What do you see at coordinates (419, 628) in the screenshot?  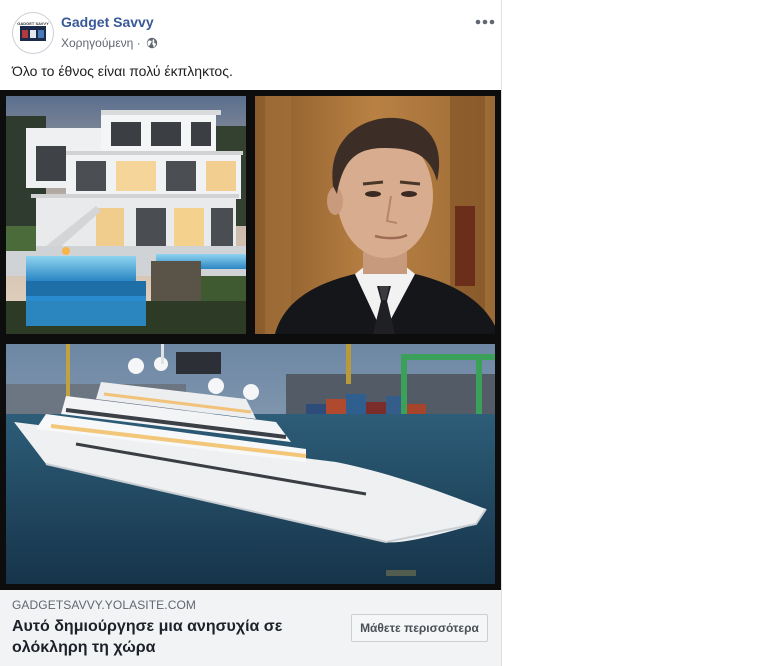 I see `learn-more-button: Μάθετε περισσότερα` at bounding box center [419, 628].